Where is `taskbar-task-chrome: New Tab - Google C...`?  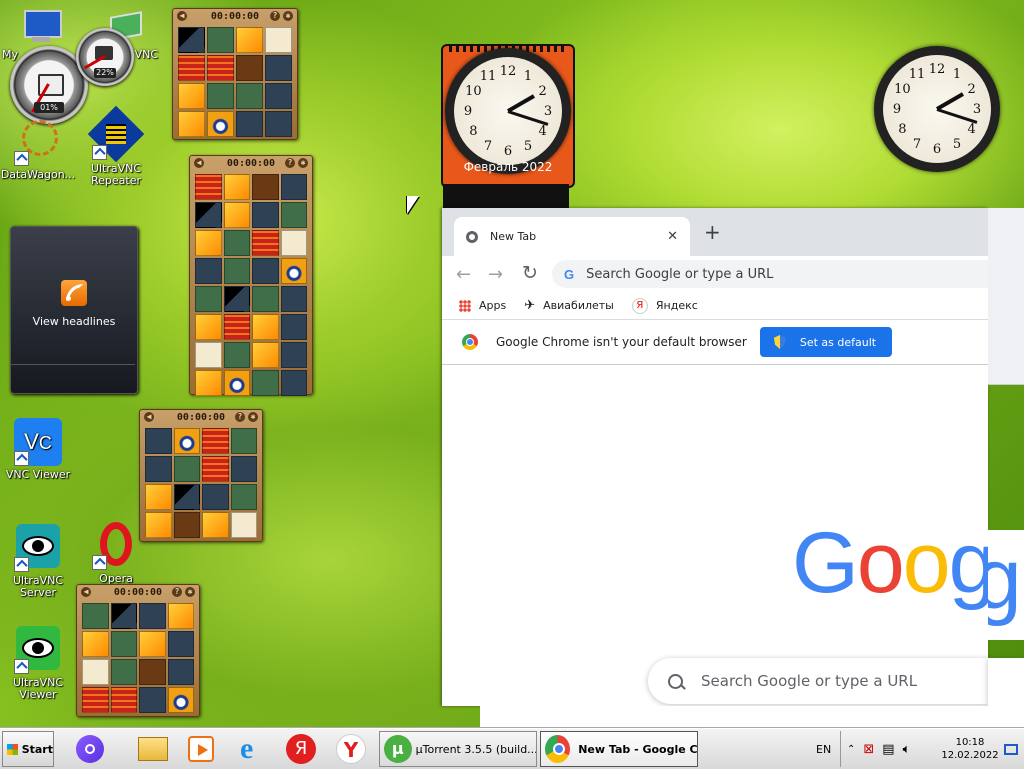 taskbar-task-chrome: New Tab - Google C... is located at coordinates (619, 749).